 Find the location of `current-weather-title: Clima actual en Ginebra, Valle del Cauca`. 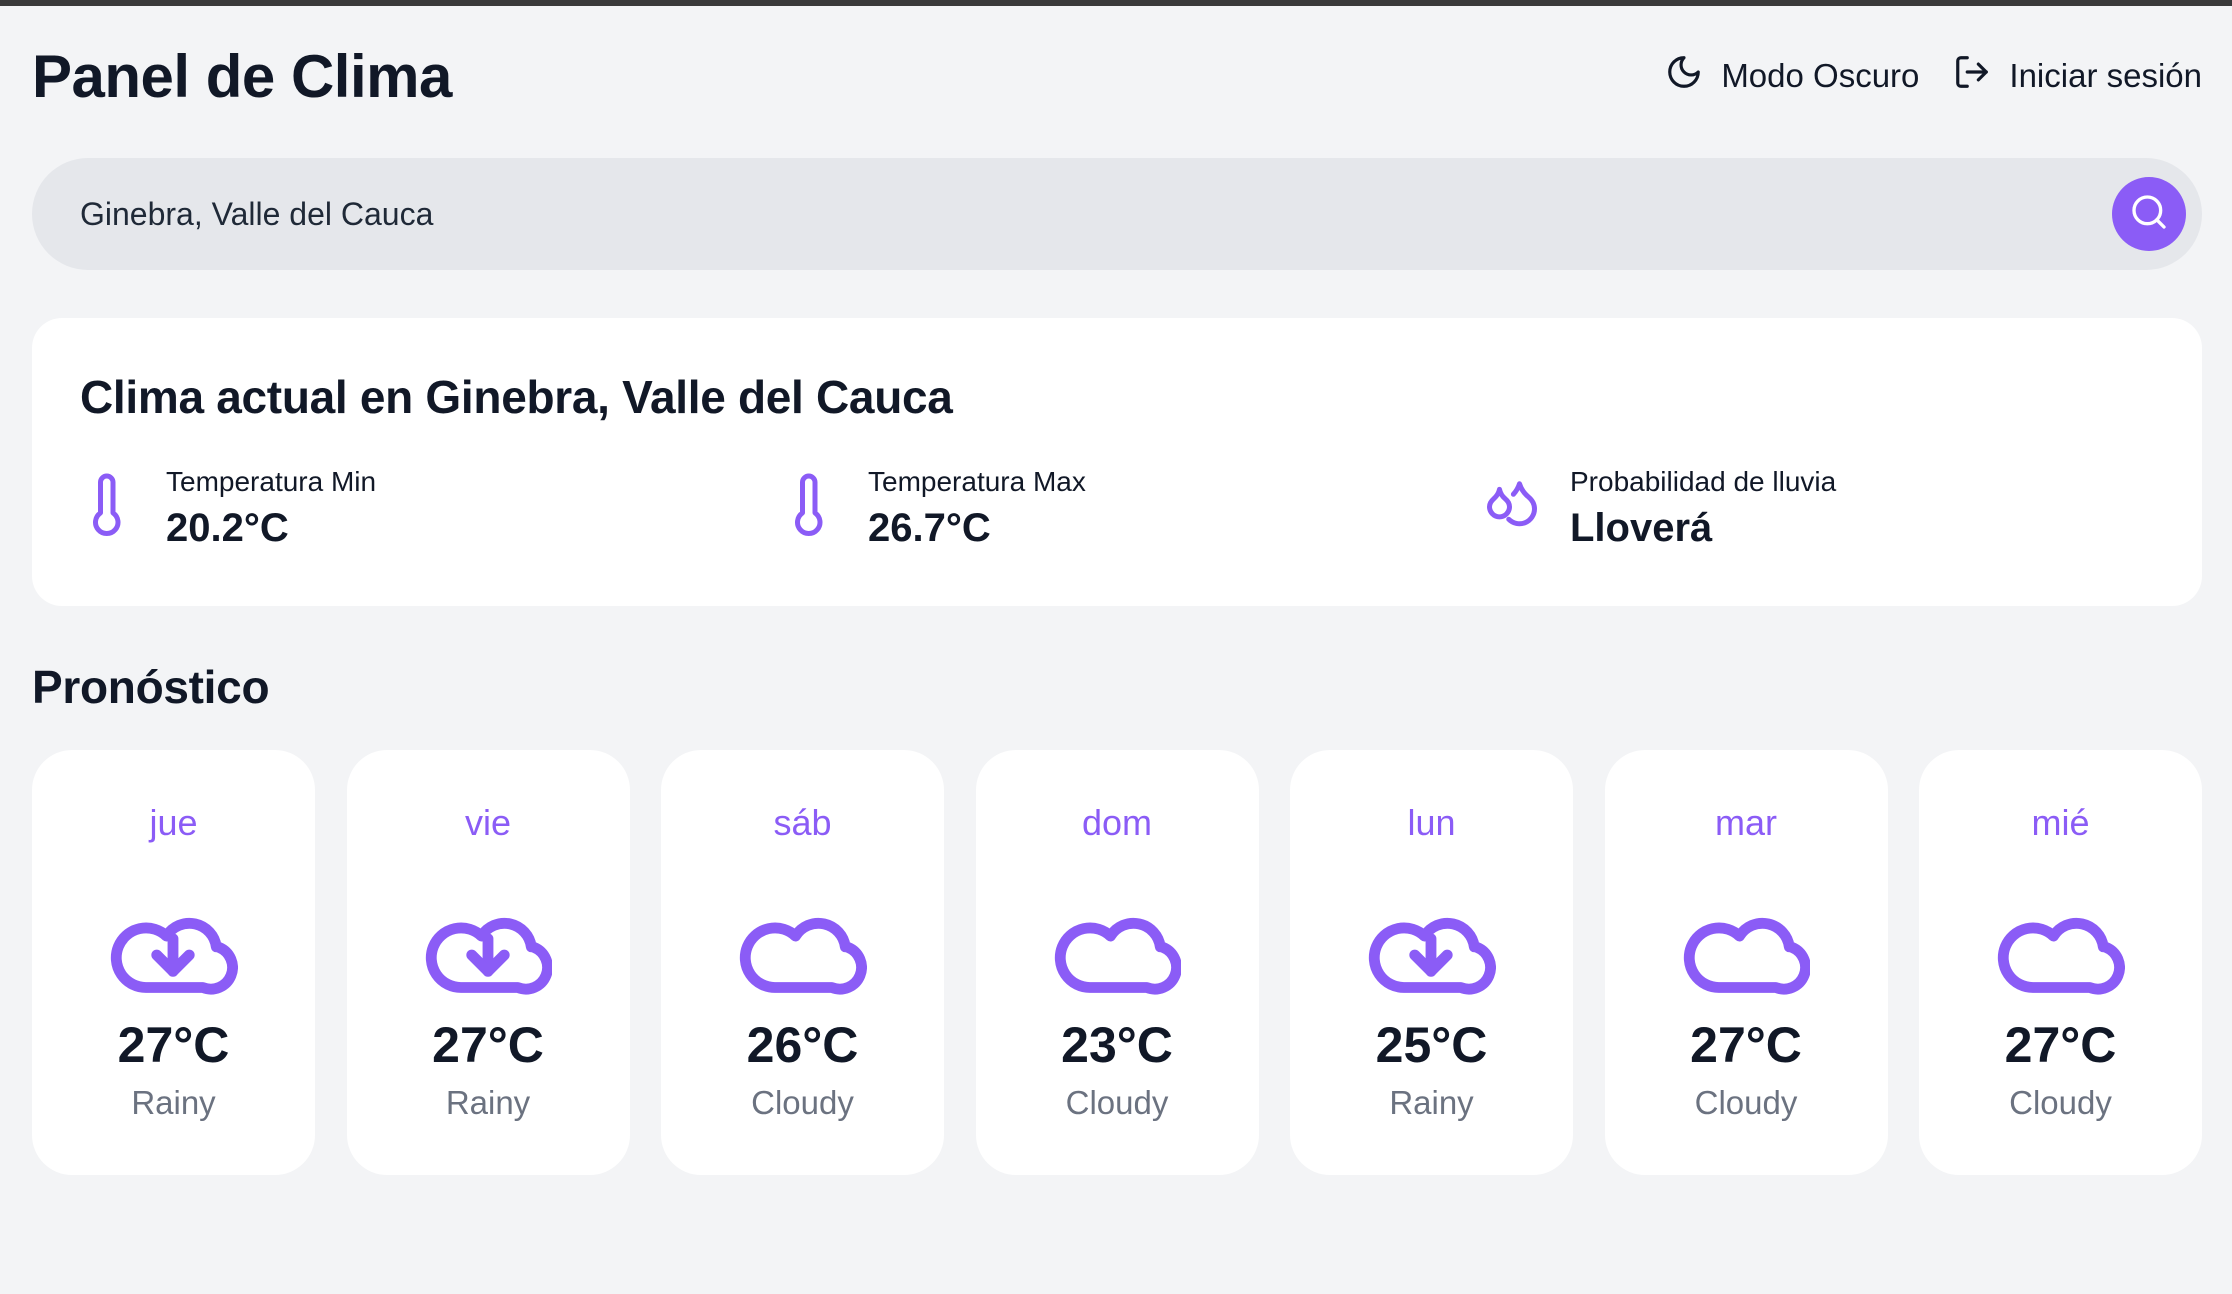

current-weather-title: Clima actual en Ginebra, Valle del Cauca is located at coordinates (516, 397).